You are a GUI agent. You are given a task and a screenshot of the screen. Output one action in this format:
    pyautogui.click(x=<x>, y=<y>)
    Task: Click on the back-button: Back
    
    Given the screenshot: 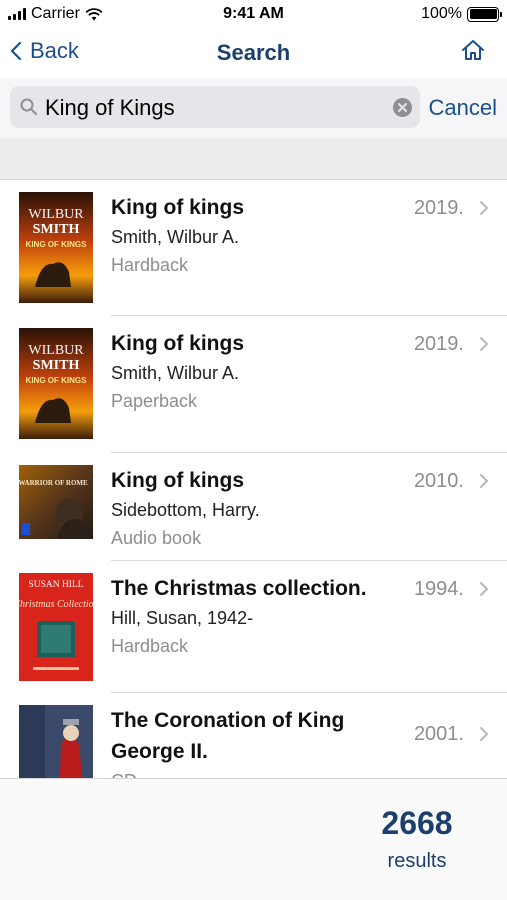 What is the action you would take?
    pyautogui.click(x=44, y=51)
    